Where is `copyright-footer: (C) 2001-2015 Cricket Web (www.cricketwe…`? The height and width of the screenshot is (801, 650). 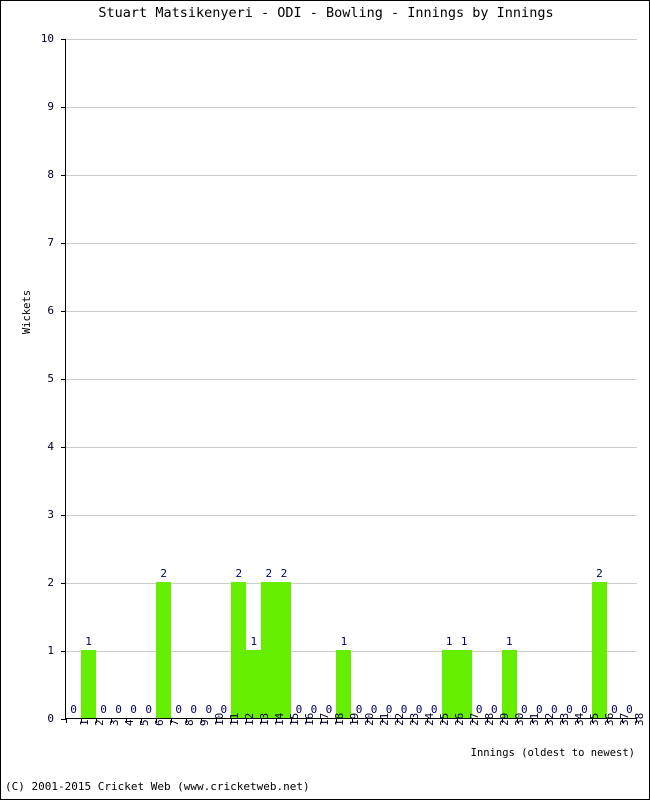 copyright-footer: (C) 2001-2015 Cricket Web (www.cricketwe… is located at coordinates (157, 786).